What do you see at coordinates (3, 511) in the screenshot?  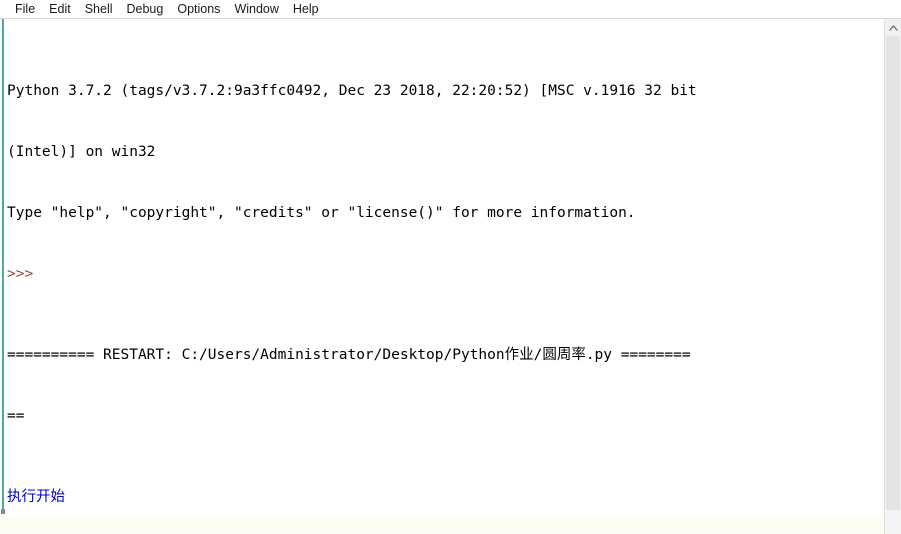 I see `left-margin-rail-cap` at bounding box center [3, 511].